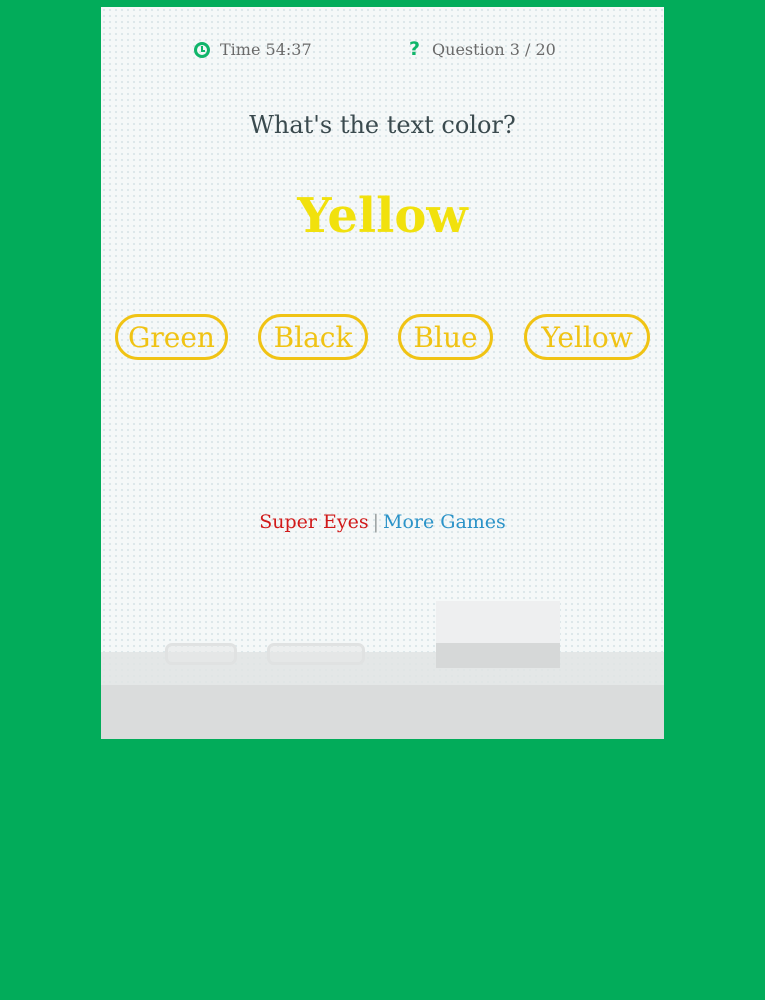 The image size is (765, 1000). Describe the element at coordinates (494, 49) in the screenshot. I see `question-counter-label: Question 3 / 20` at that location.